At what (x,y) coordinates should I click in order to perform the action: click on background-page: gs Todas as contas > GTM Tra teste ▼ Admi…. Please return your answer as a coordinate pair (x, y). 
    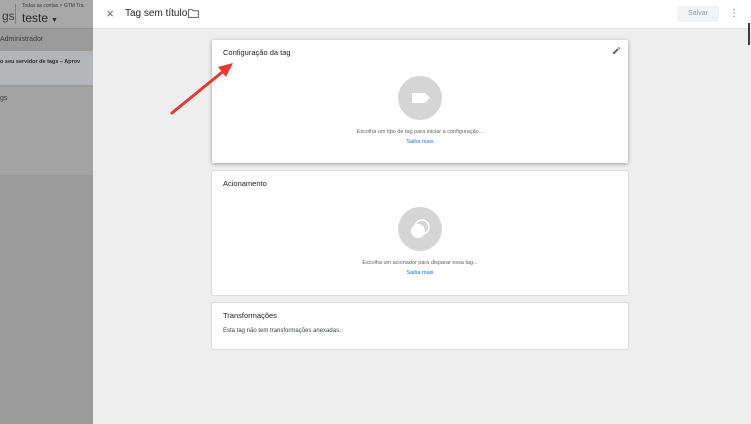
    Looking at the image, I should click on (46, 212).